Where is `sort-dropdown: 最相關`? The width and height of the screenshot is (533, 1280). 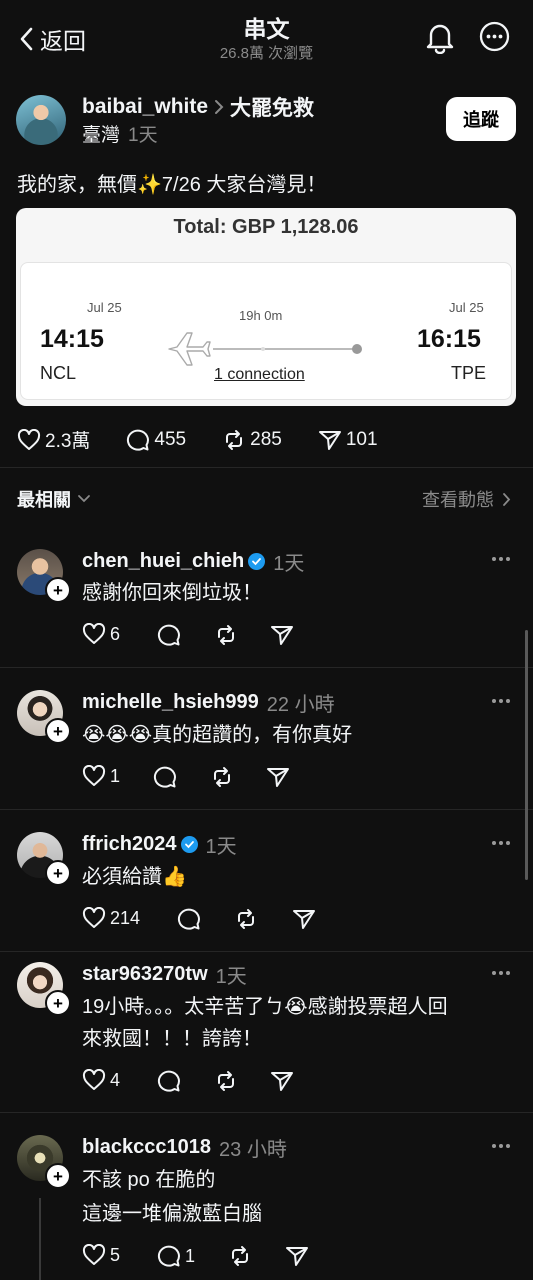
sort-dropdown: 最相關 is located at coordinates (54, 499).